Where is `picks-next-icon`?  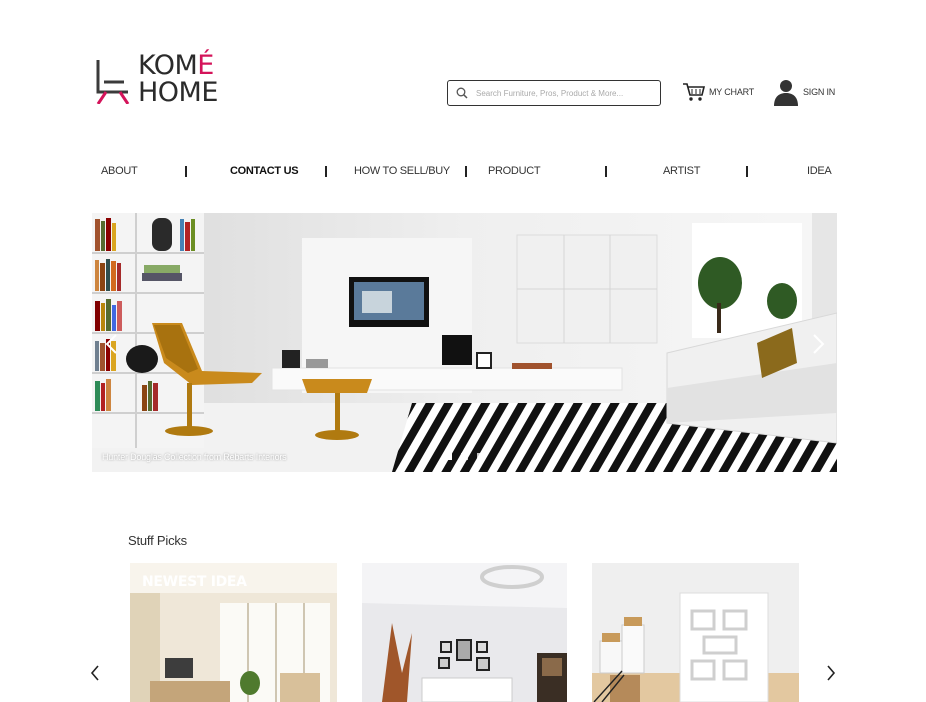 picks-next-icon is located at coordinates (831, 673).